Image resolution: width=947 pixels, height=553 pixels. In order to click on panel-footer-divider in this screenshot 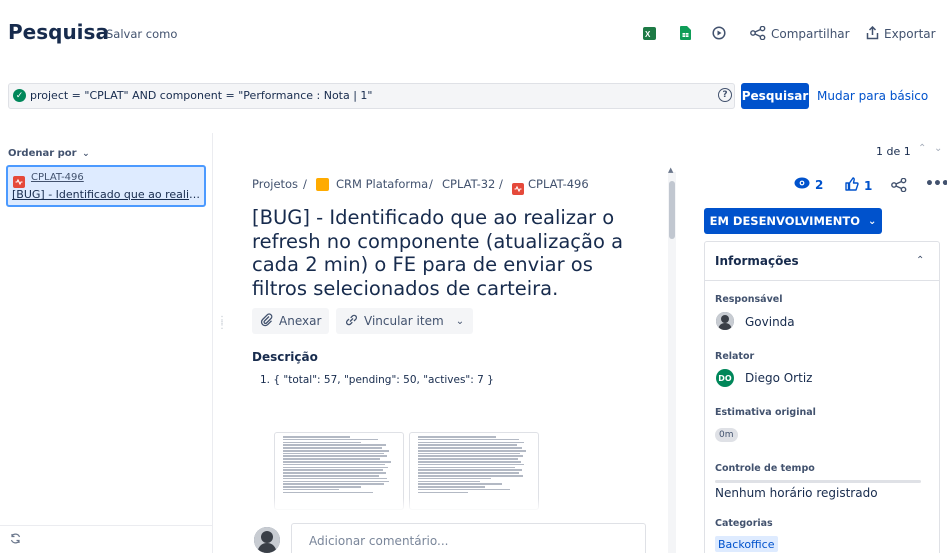, I will do `click(106, 525)`.